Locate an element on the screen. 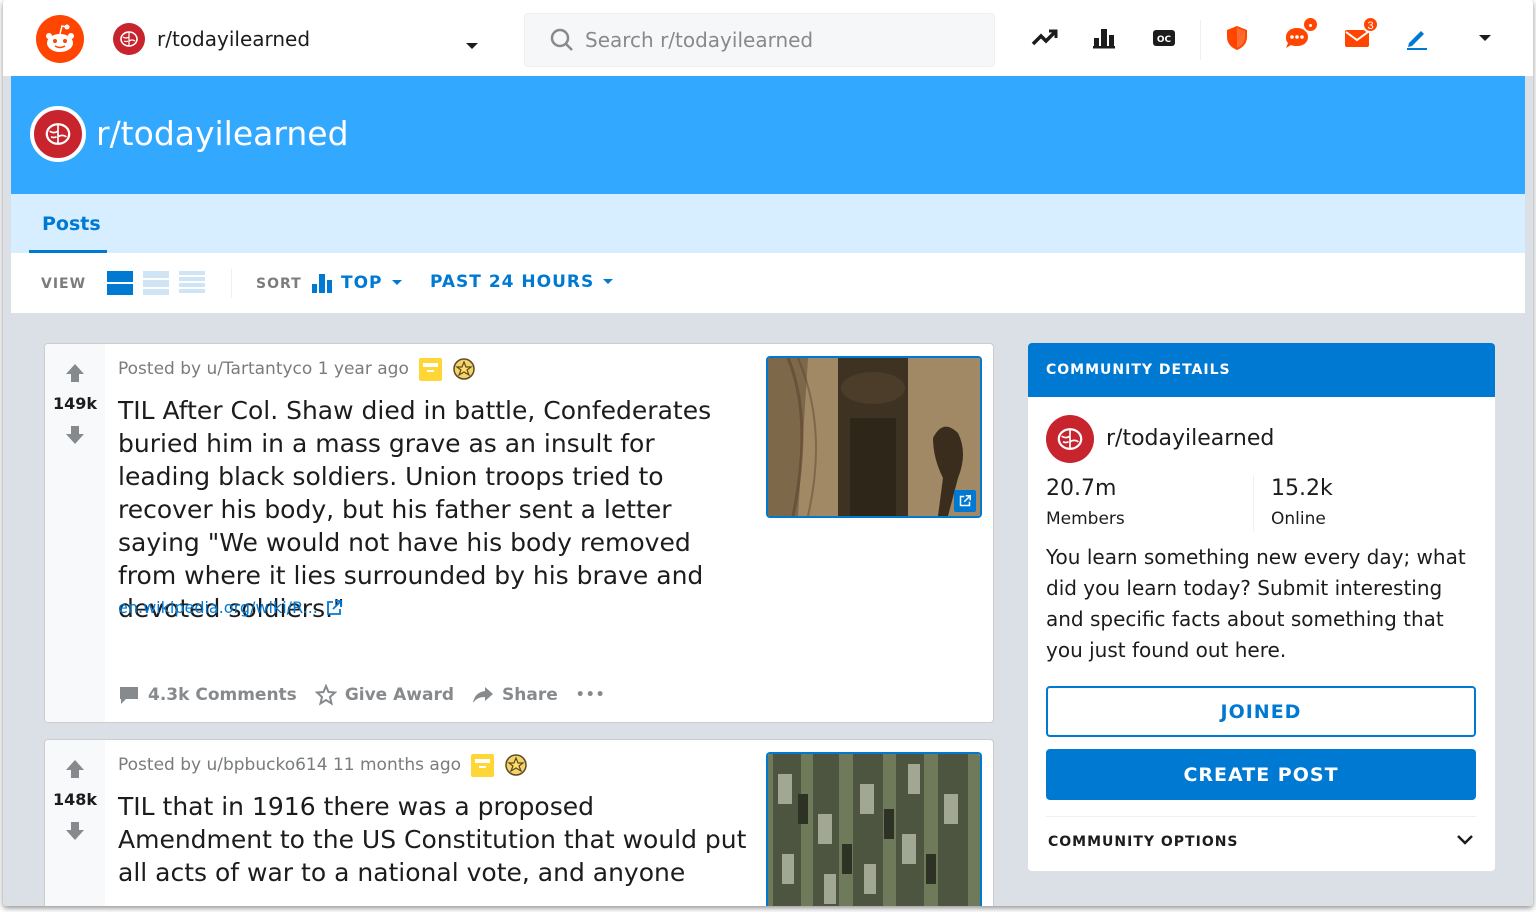 The height and width of the screenshot is (912, 1536). search-icon is located at coordinates (562, 42).